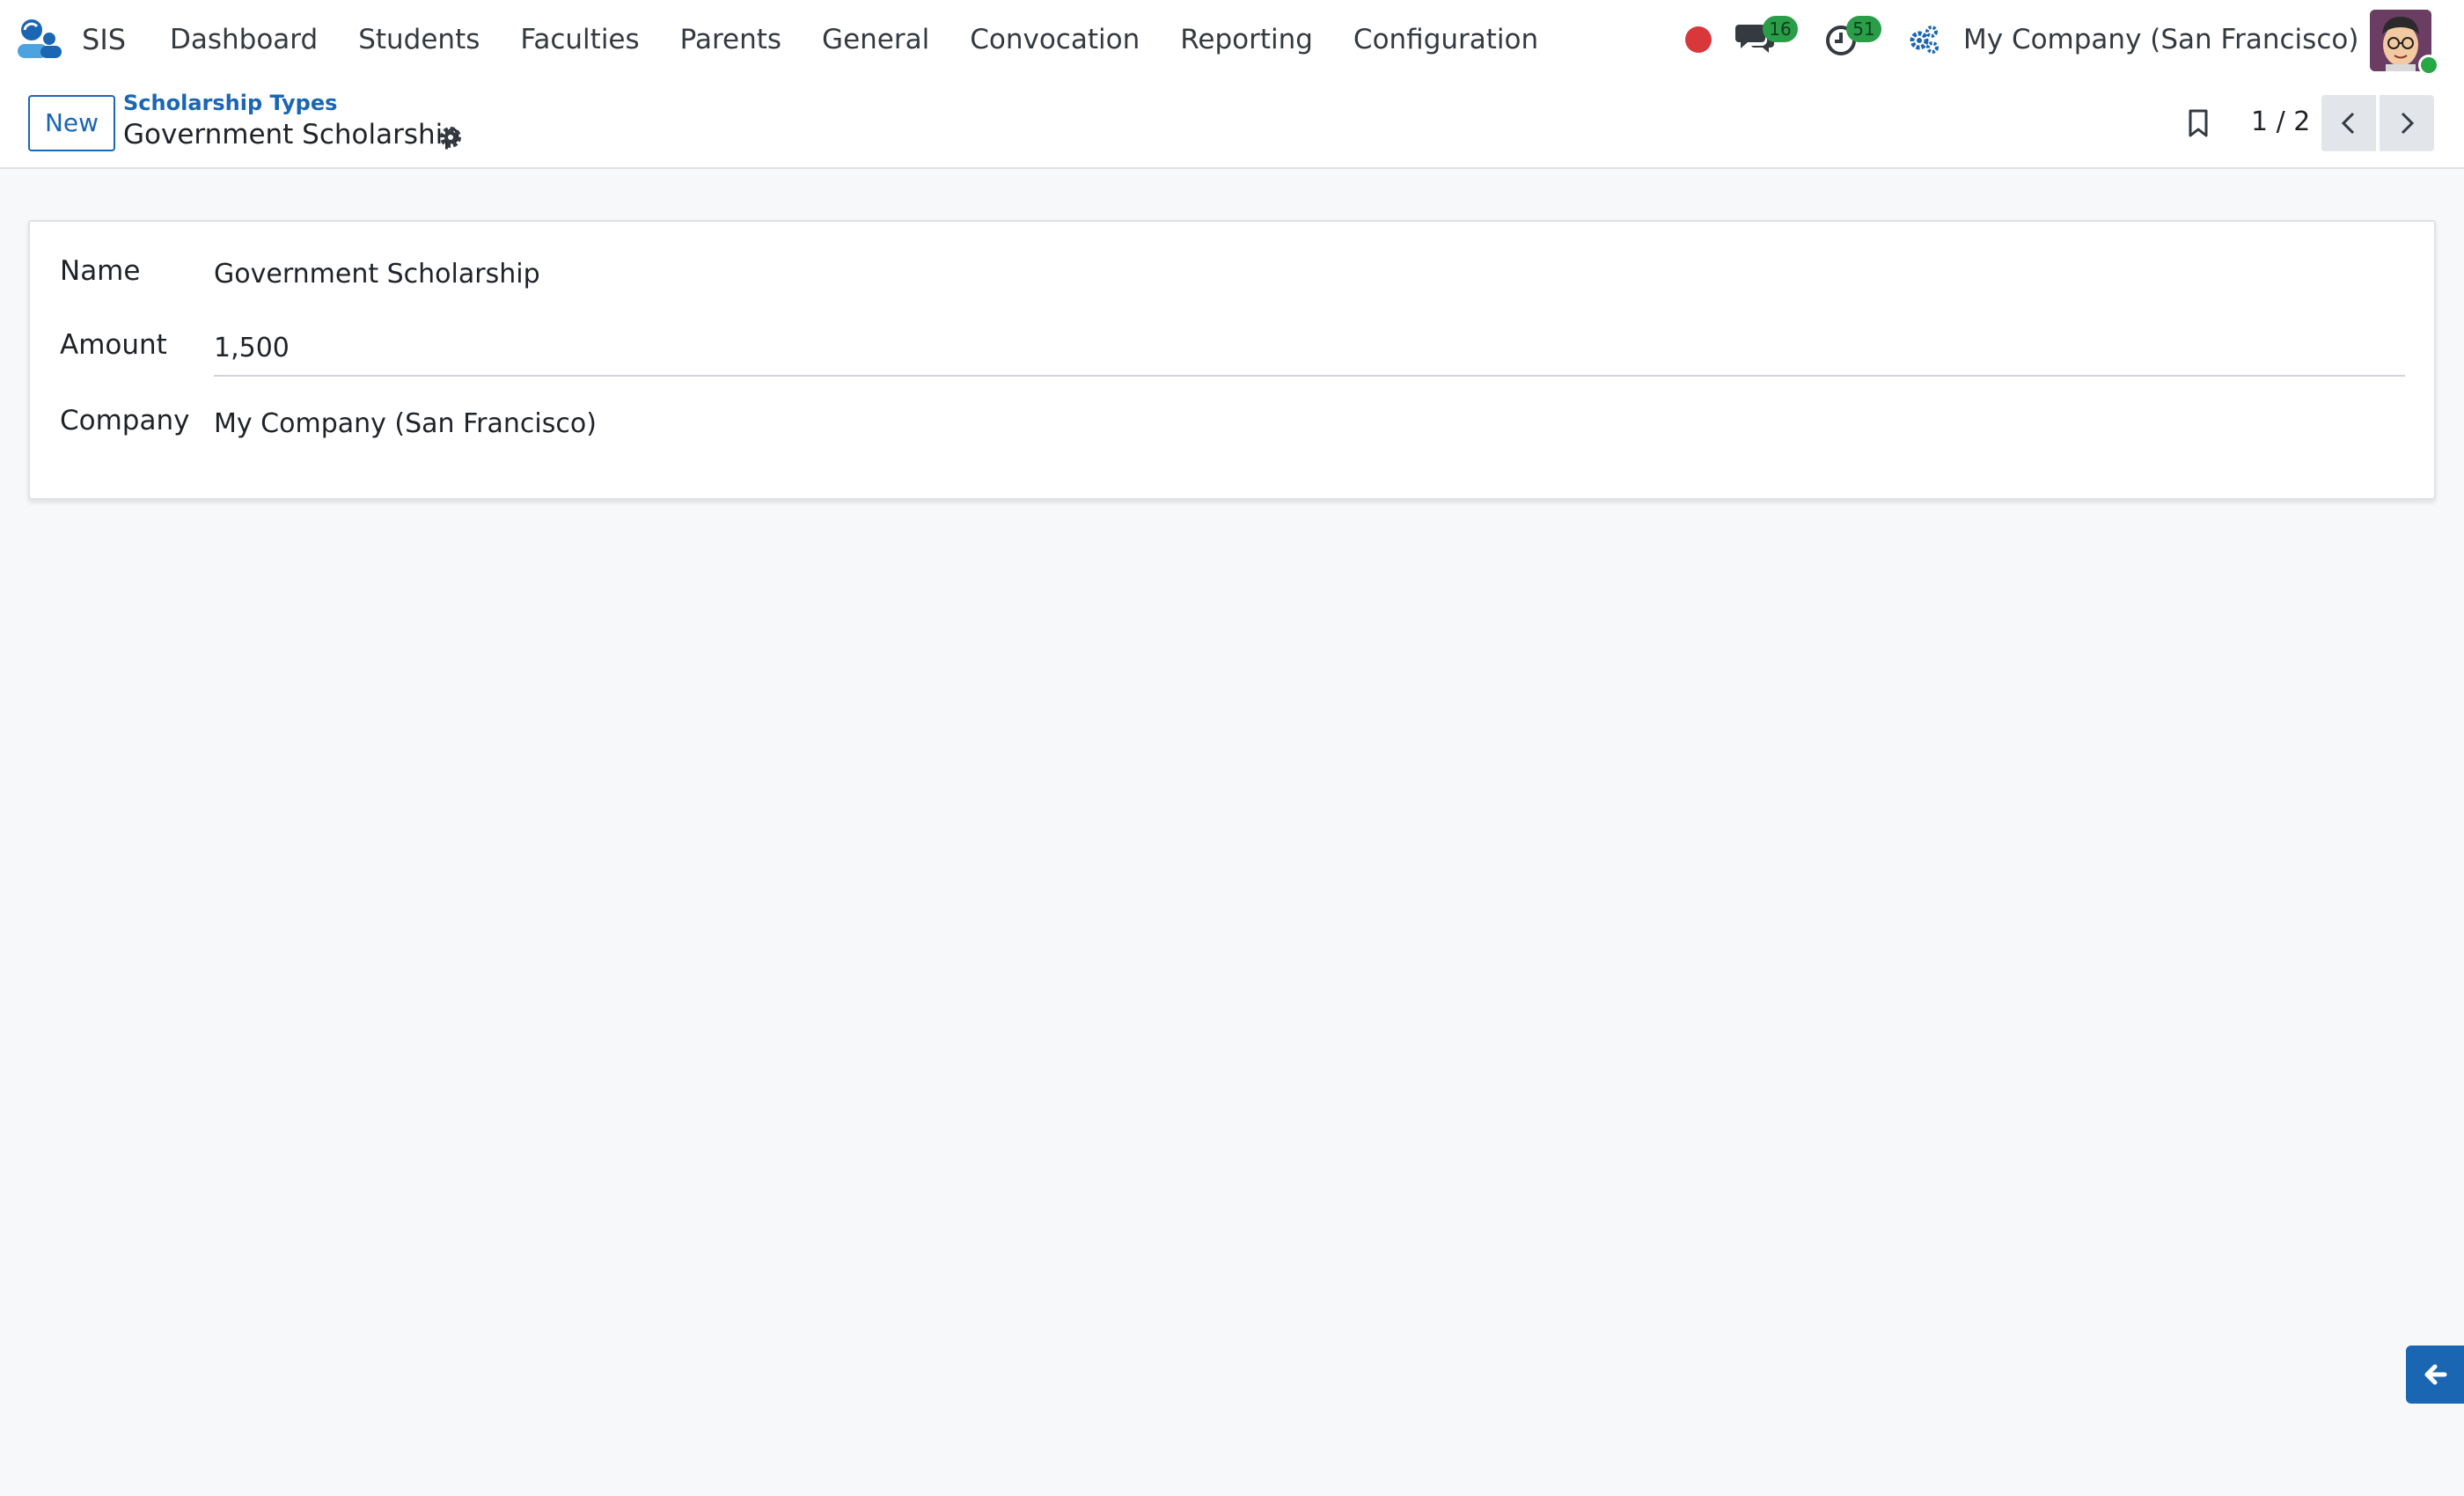 Image resolution: width=2464 pixels, height=1496 pixels. I want to click on amount-label: Amount, so click(114, 345).